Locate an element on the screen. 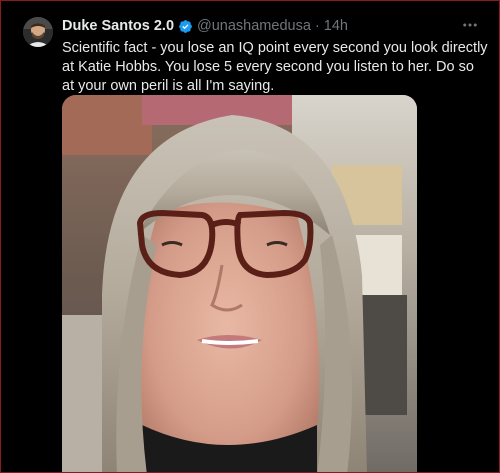  post-header: Duke Santos 2.0 @unashamedusa · 14h is located at coordinates (205, 26).